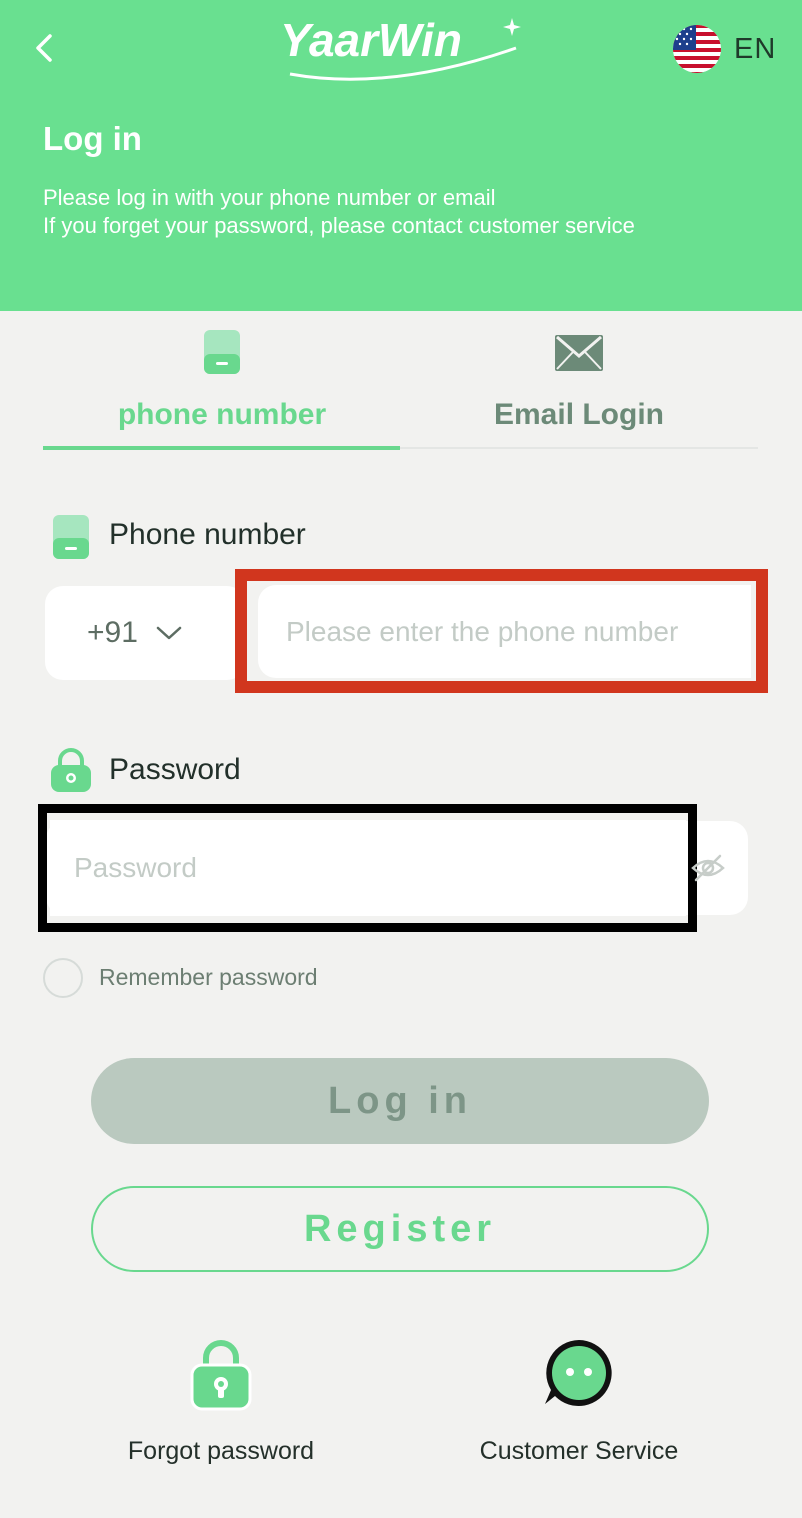  Describe the element at coordinates (221, 1451) in the screenshot. I see `forgot-password-label: Forgot password` at that location.